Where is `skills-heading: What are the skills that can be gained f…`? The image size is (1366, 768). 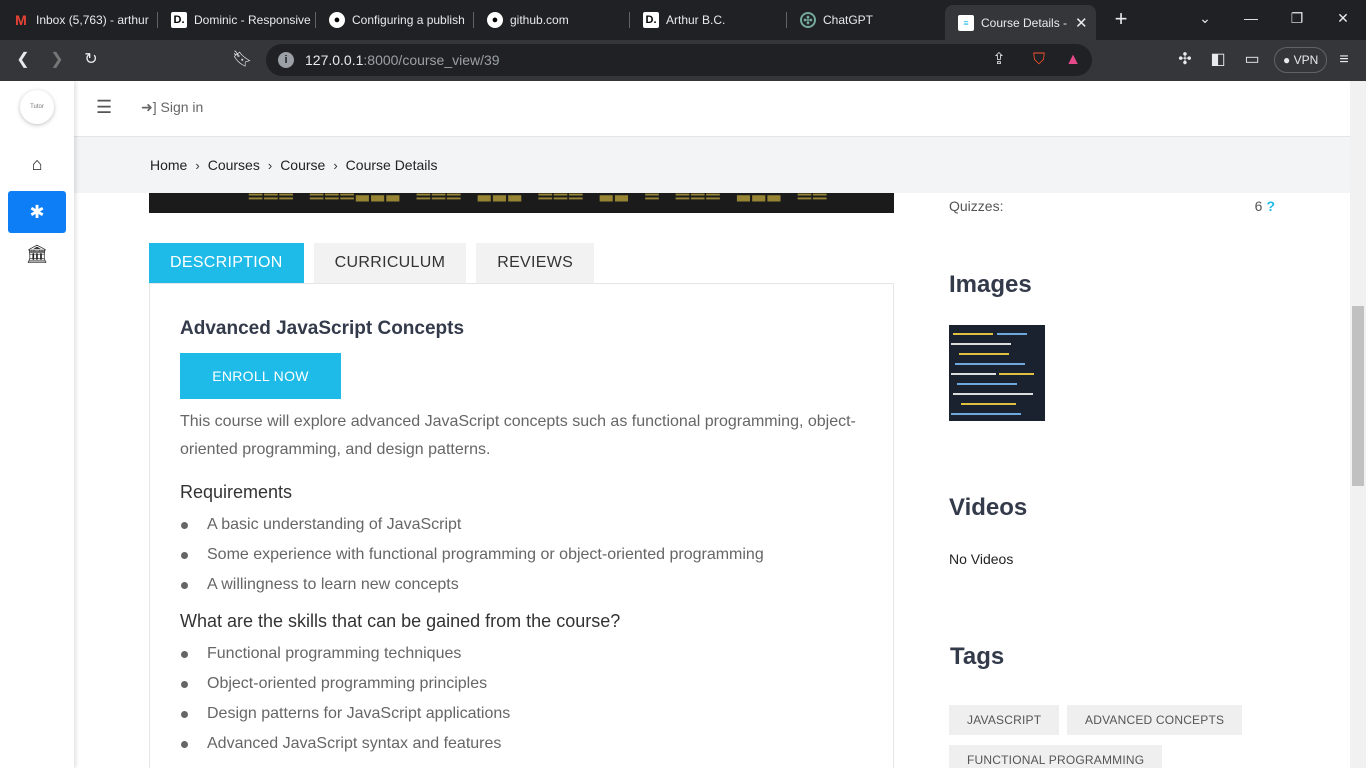 skills-heading: What are the skills that can be gained f… is located at coordinates (400, 621).